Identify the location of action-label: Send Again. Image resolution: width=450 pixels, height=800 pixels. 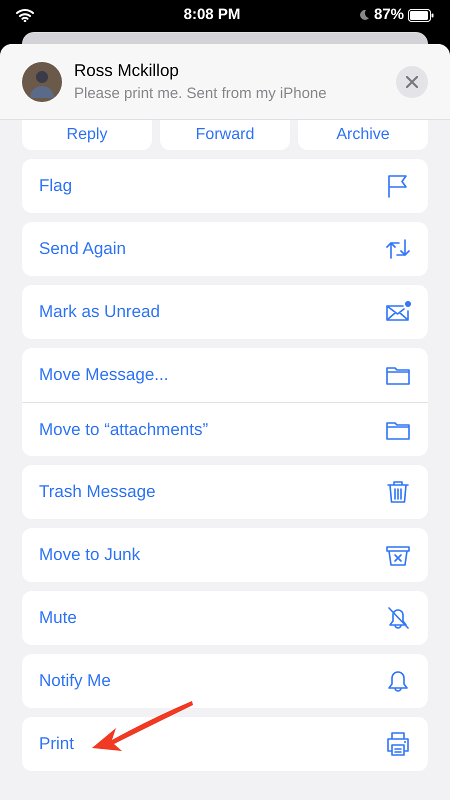
(82, 249).